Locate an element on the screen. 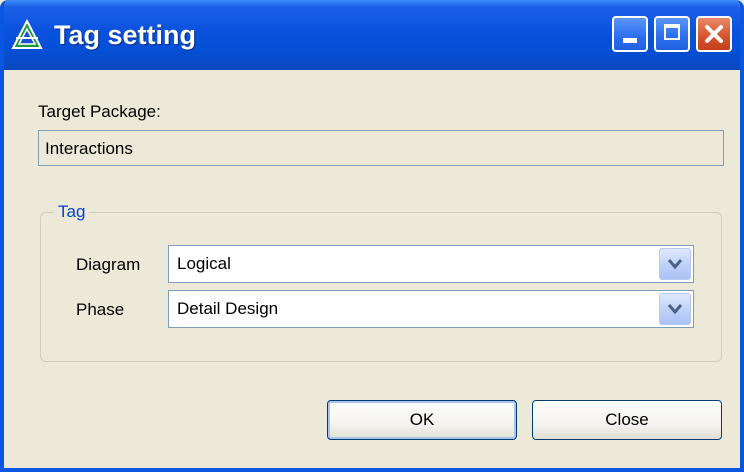 This screenshot has height=472, width=744. ok-button: OK is located at coordinates (422, 420).